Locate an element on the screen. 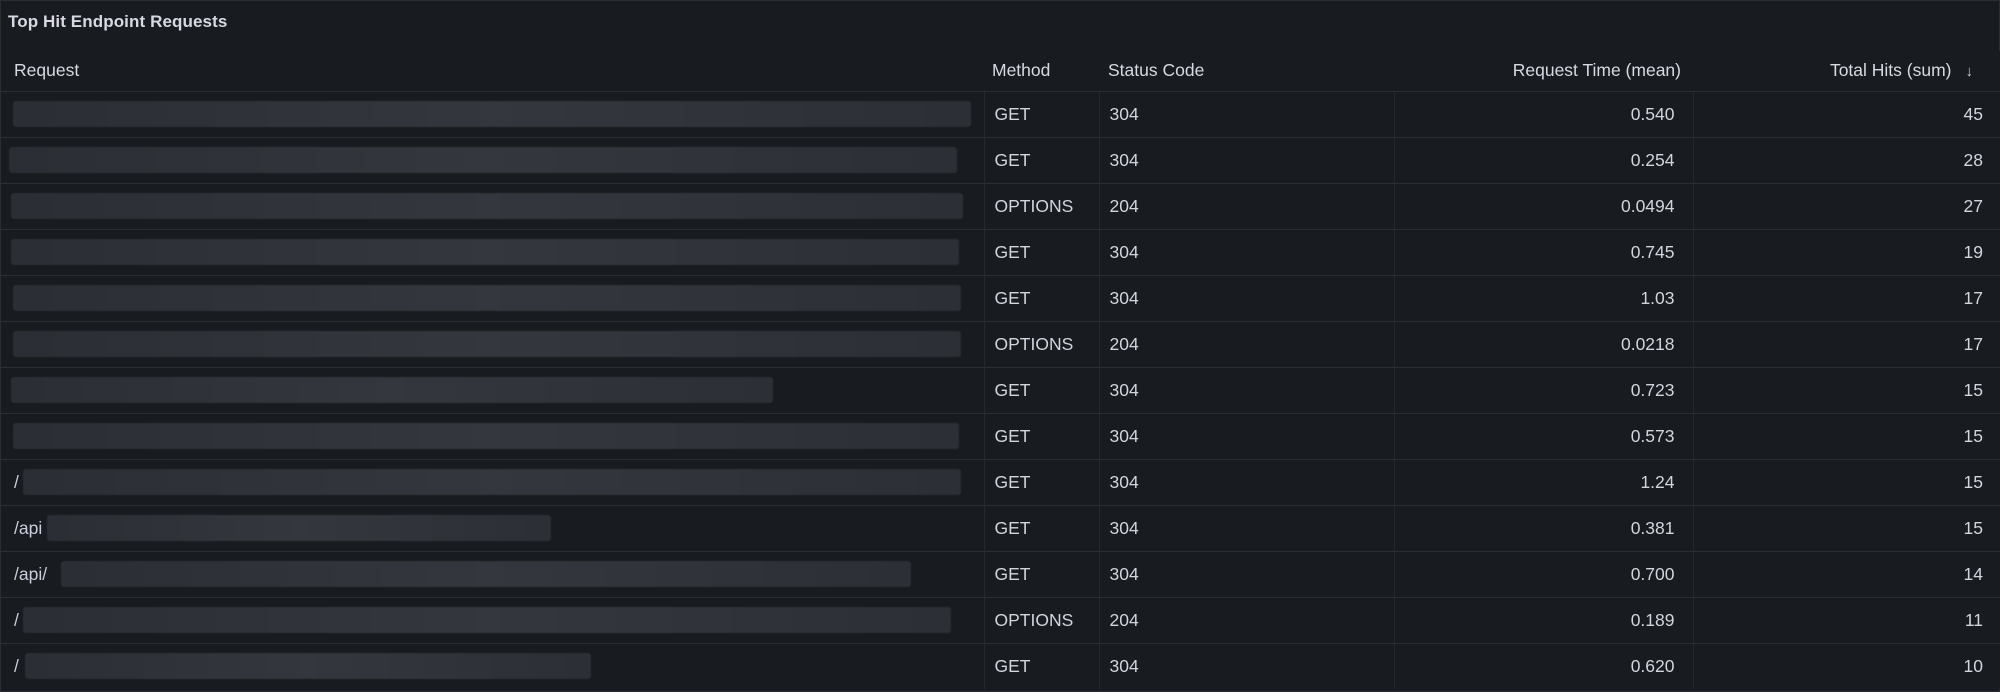  table-row: /api GET 304 0.381 15 is located at coordinates (1000, 527).